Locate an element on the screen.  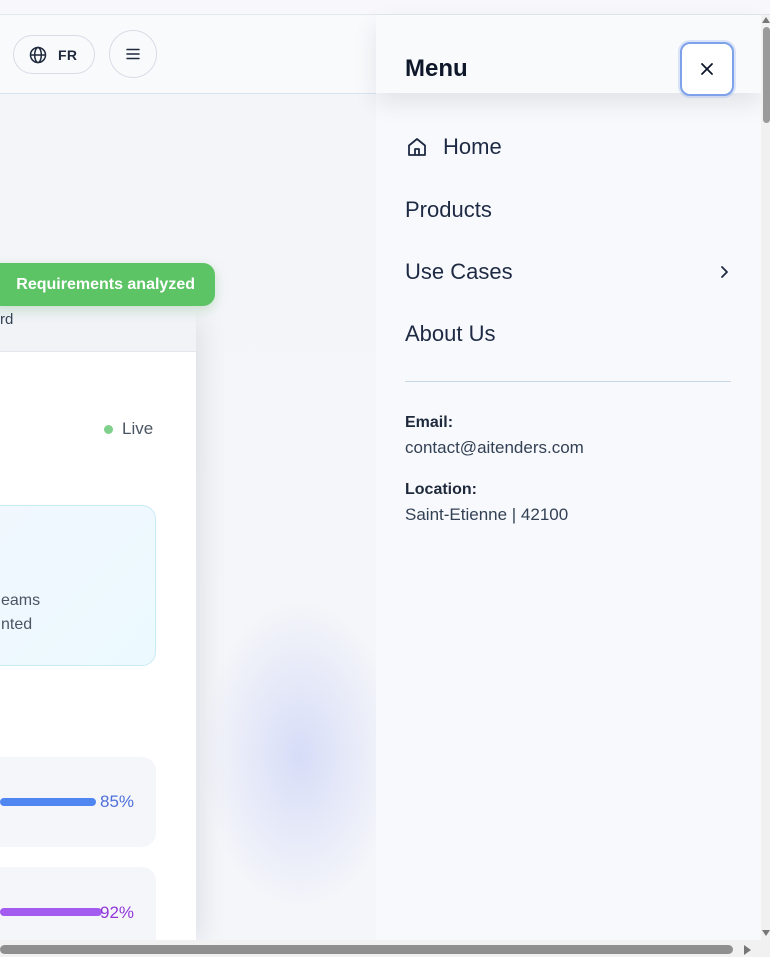
toast-text: Requirements analyzed is located at coordinates (105, 284).